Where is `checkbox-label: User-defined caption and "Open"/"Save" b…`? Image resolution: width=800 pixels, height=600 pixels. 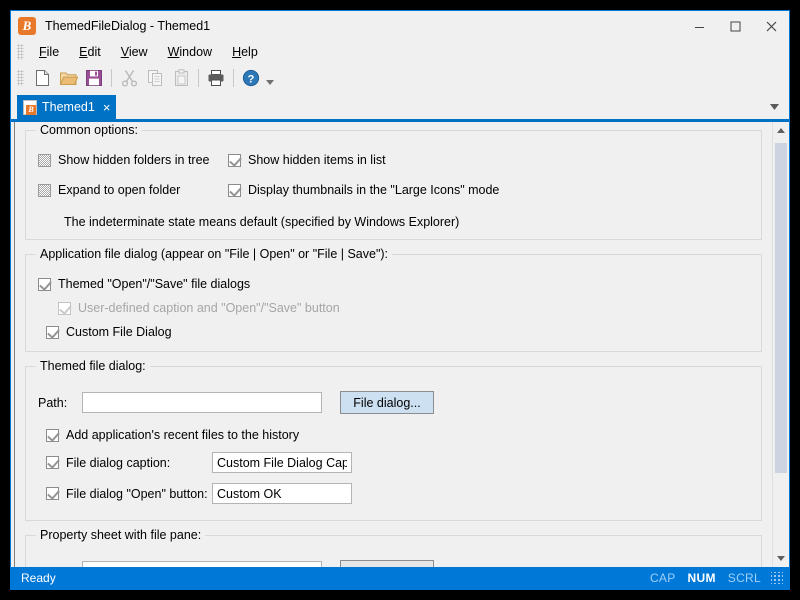
checkbox-label: User-defined caption and "Open"/"Save" b… is located at coordinates (209, 308).